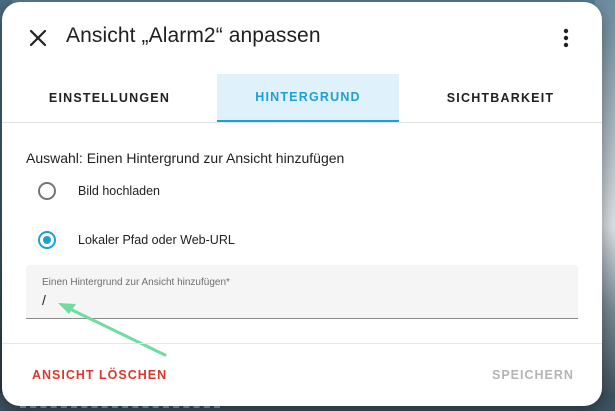  Describe the element at coordinates (44, 300) in the screenshot. I see `background-url-value: /` at that location.